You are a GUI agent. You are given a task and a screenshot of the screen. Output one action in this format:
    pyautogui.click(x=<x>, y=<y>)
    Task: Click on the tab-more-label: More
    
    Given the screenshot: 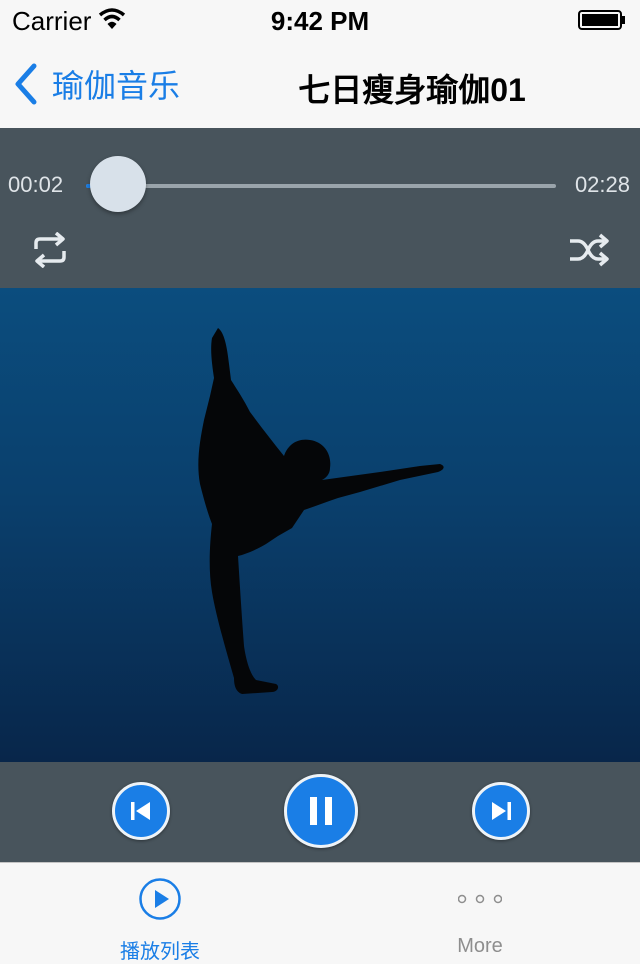 What is the action you would take?
    pyautogui.click(x=480, y=946)
    